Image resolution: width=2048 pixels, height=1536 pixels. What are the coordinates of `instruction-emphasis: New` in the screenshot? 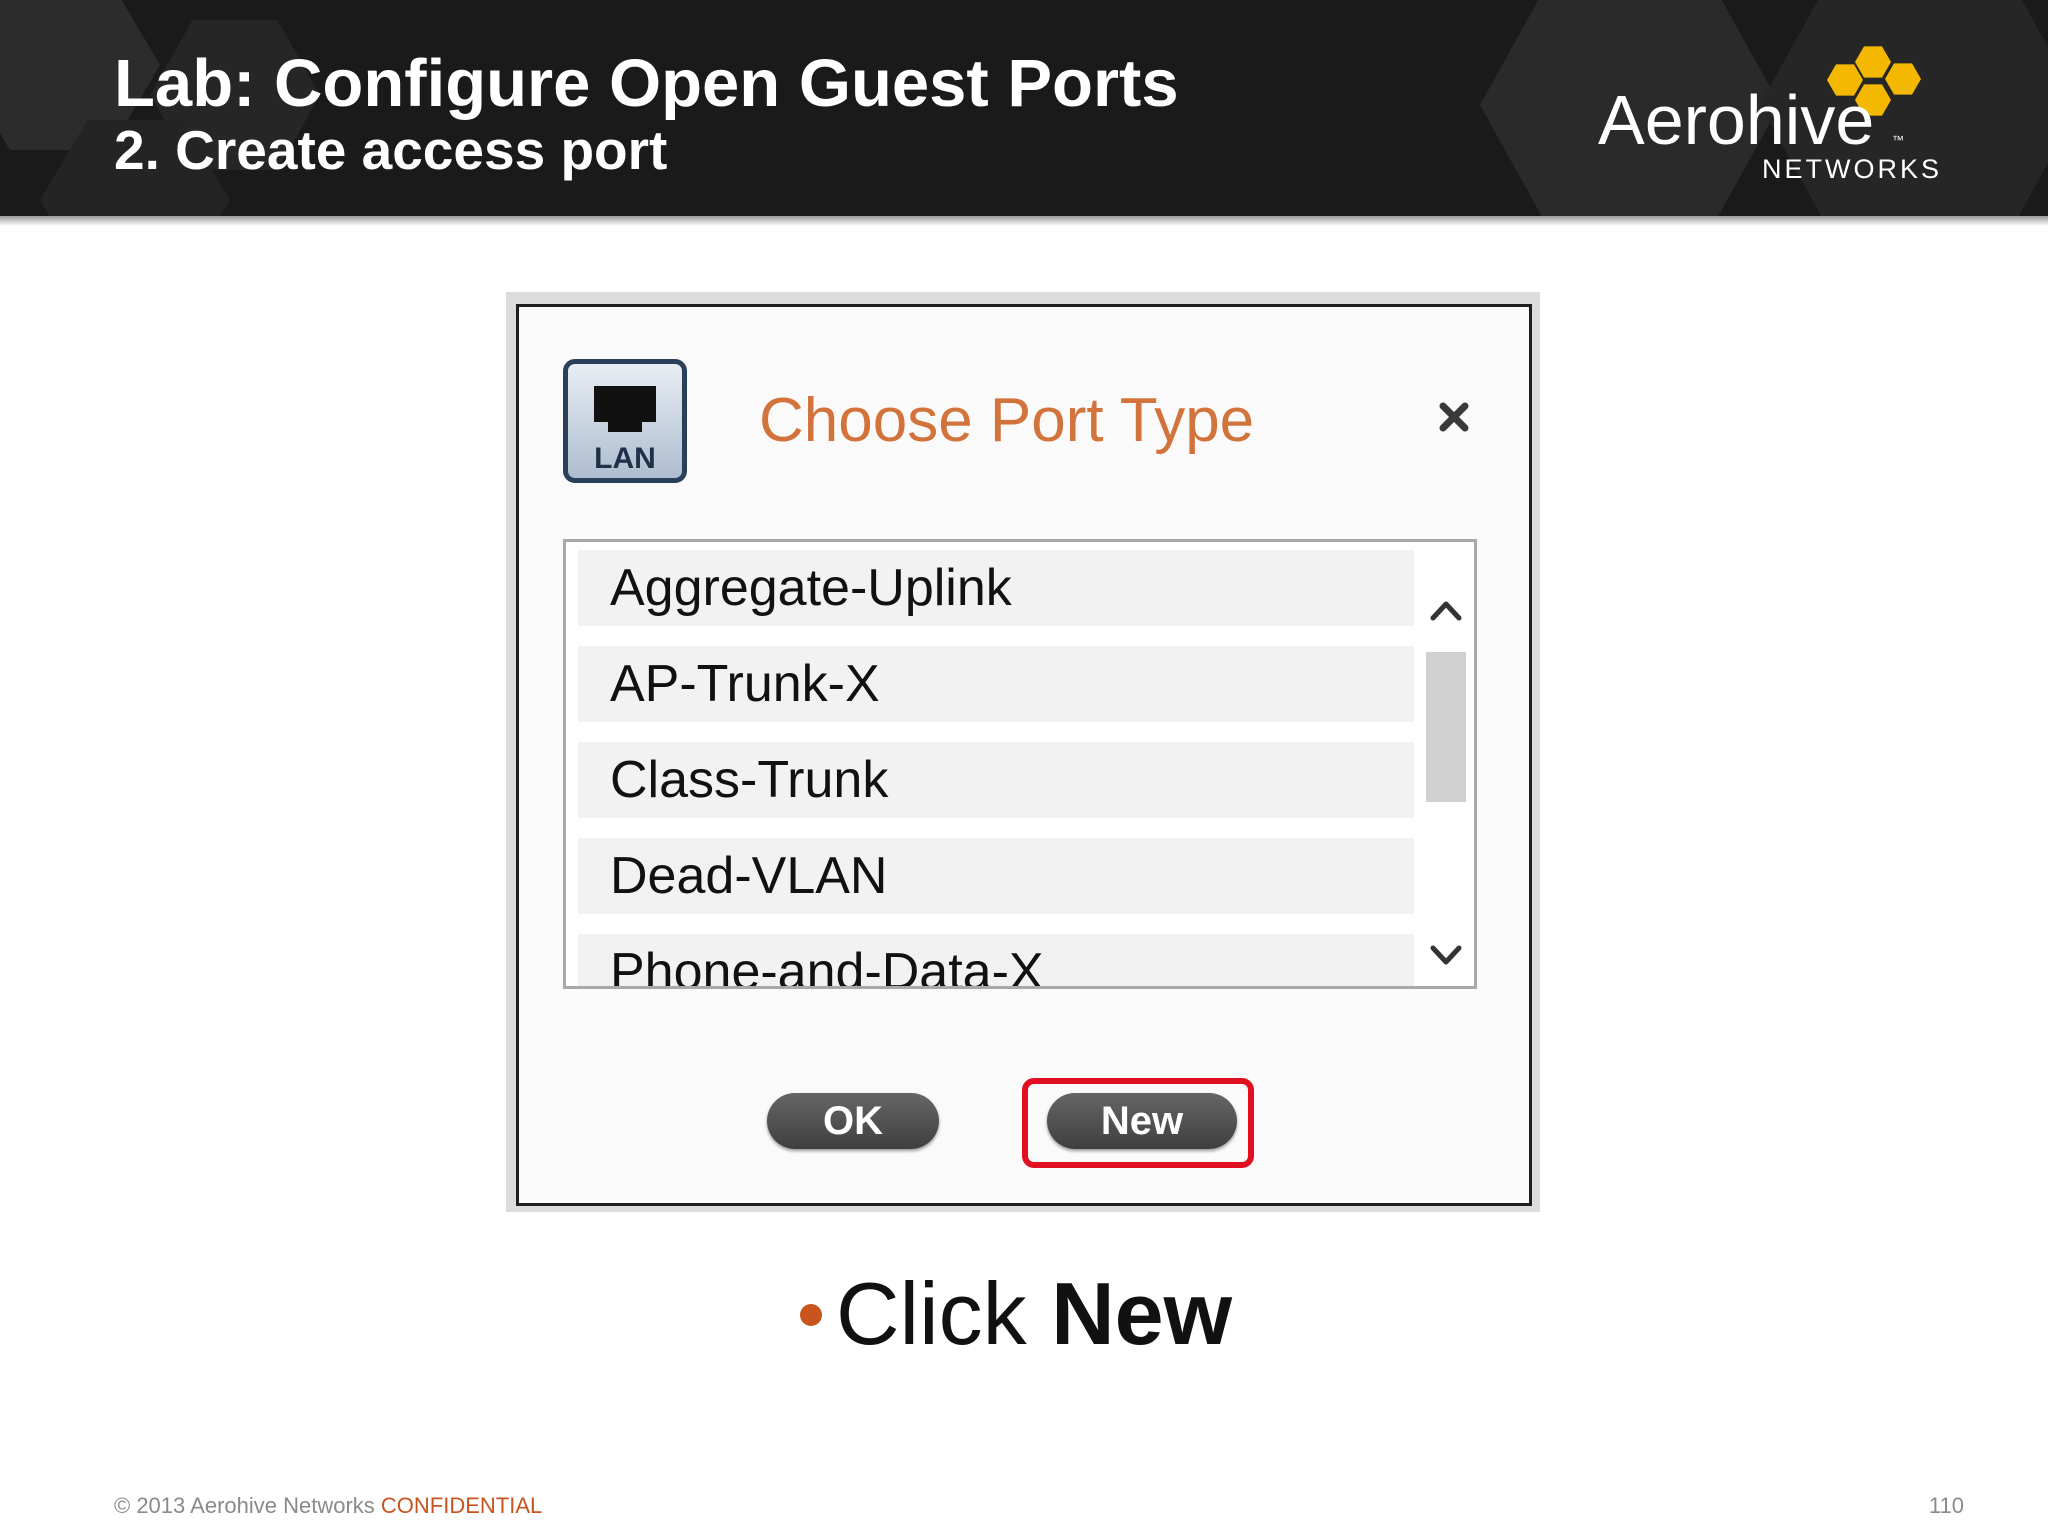 It's located at (1142, 1313).